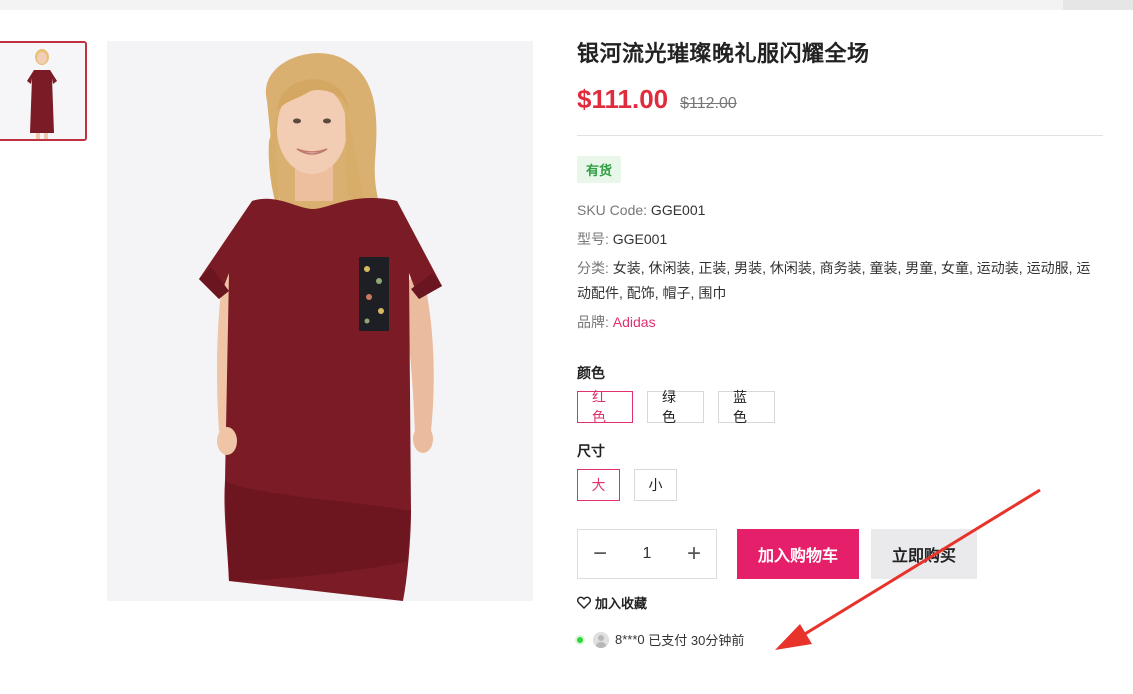 Image resolution: width=1133 pixels, height=694 pixels. I want to click on recent-purchase-notice: 8***0 已支付 30分钟前, so click(840, 639).